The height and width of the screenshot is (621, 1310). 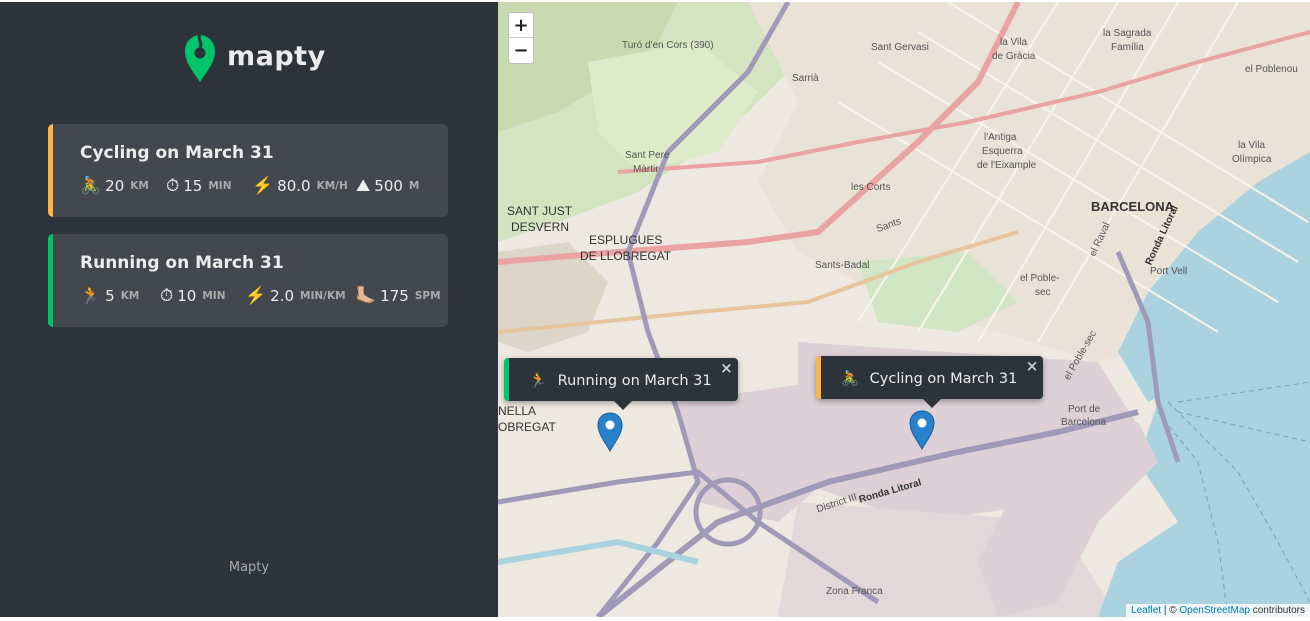 I want to click on workout-detail-duration: ⏱ 10 min, so click(x=202, y=296).